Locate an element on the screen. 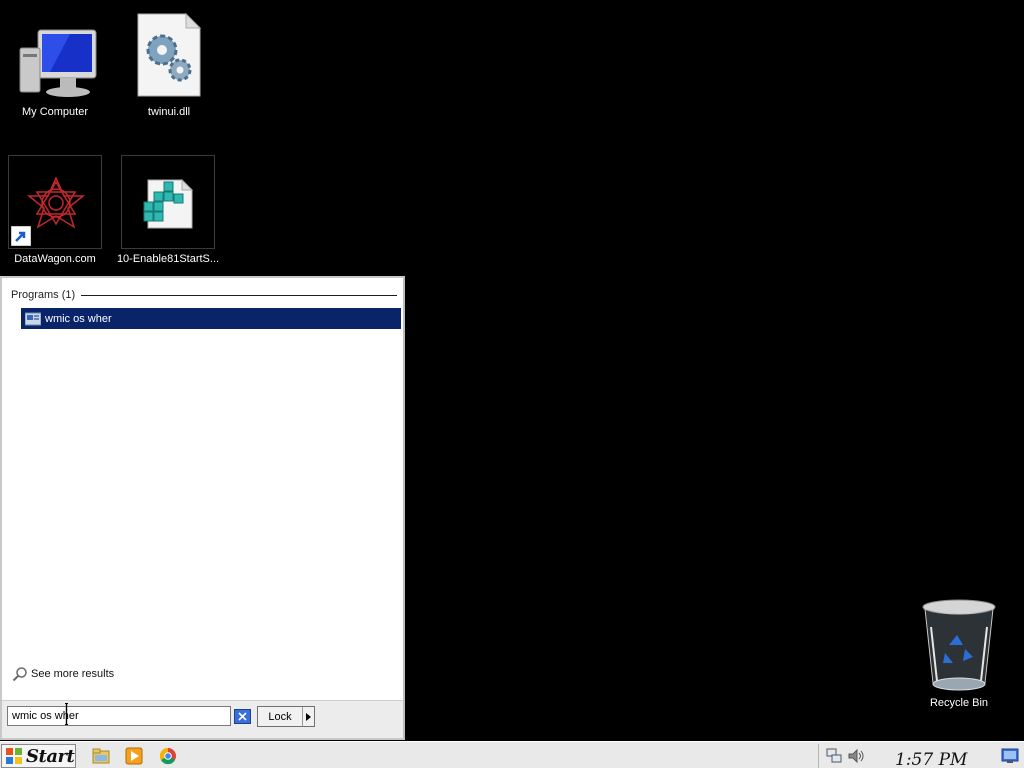 This screenshot has width=1024, height=768. shortcut-tile is located at coordinates (55, 202).